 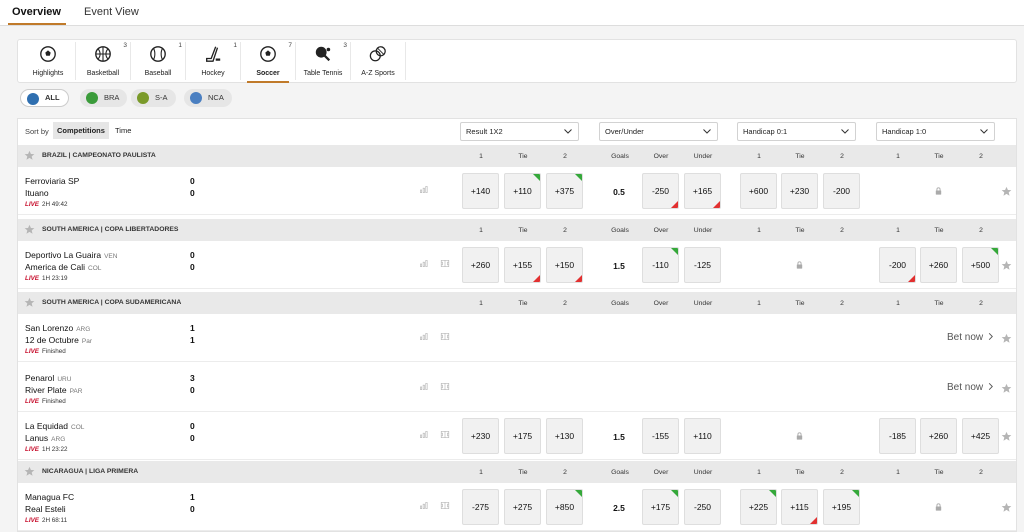 I want to click on chevron-right-icon, so click(x=991, y=336).